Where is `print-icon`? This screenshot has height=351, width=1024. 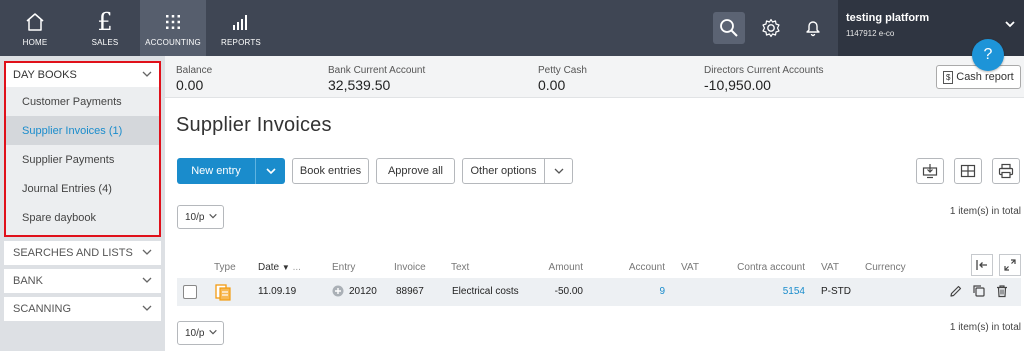 print-icon is located at coordinates (1006, 171).